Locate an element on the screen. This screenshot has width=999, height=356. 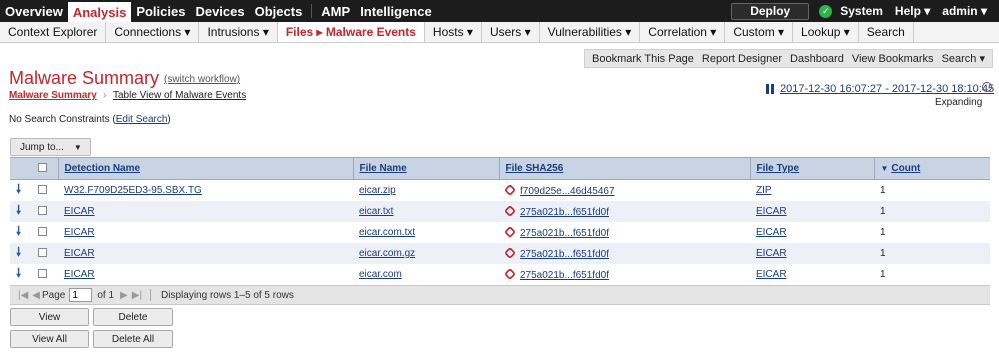
page-label: Page is located at coordinates (54, 295).